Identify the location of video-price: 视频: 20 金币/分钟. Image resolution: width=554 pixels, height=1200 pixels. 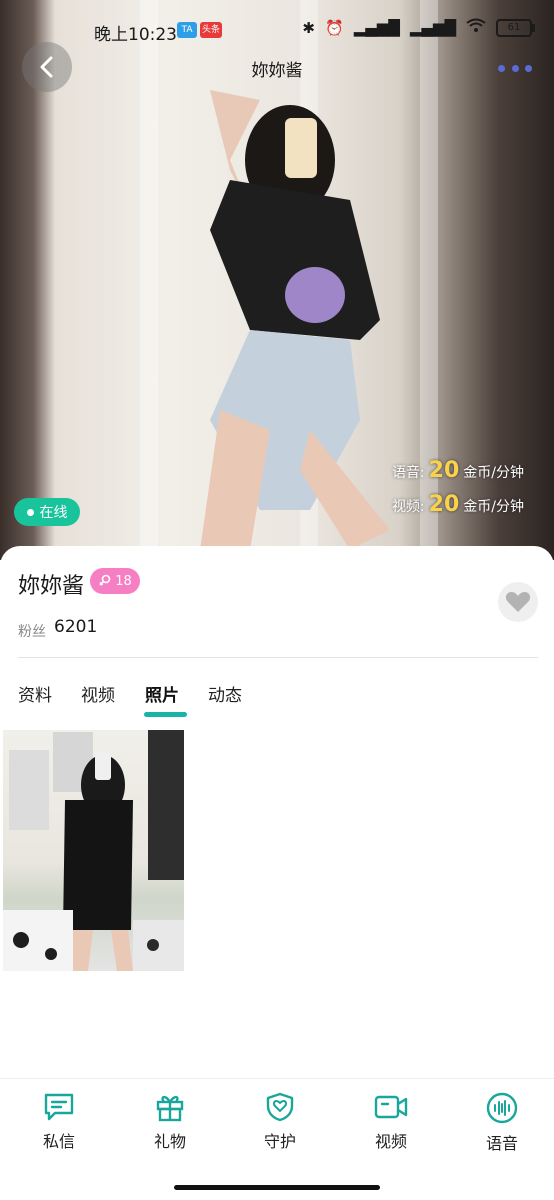
(458, 504).